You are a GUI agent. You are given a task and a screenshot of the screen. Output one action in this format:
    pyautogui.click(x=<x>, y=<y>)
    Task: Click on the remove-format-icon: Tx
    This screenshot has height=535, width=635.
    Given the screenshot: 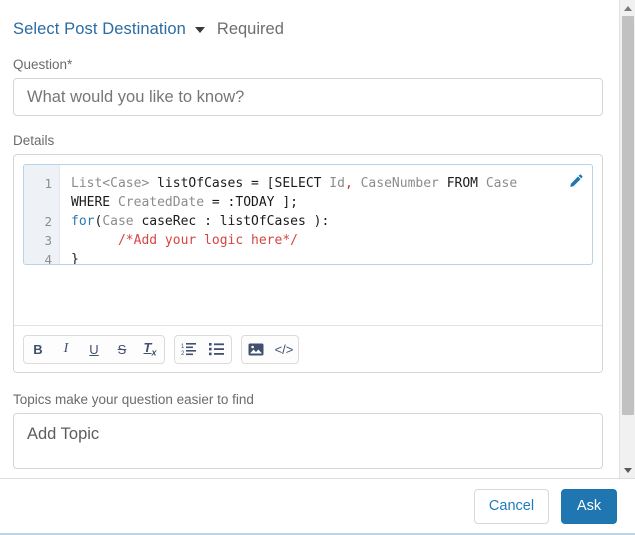 What is the action you would take?
    pyautogui.click(x=150, y=349)
    